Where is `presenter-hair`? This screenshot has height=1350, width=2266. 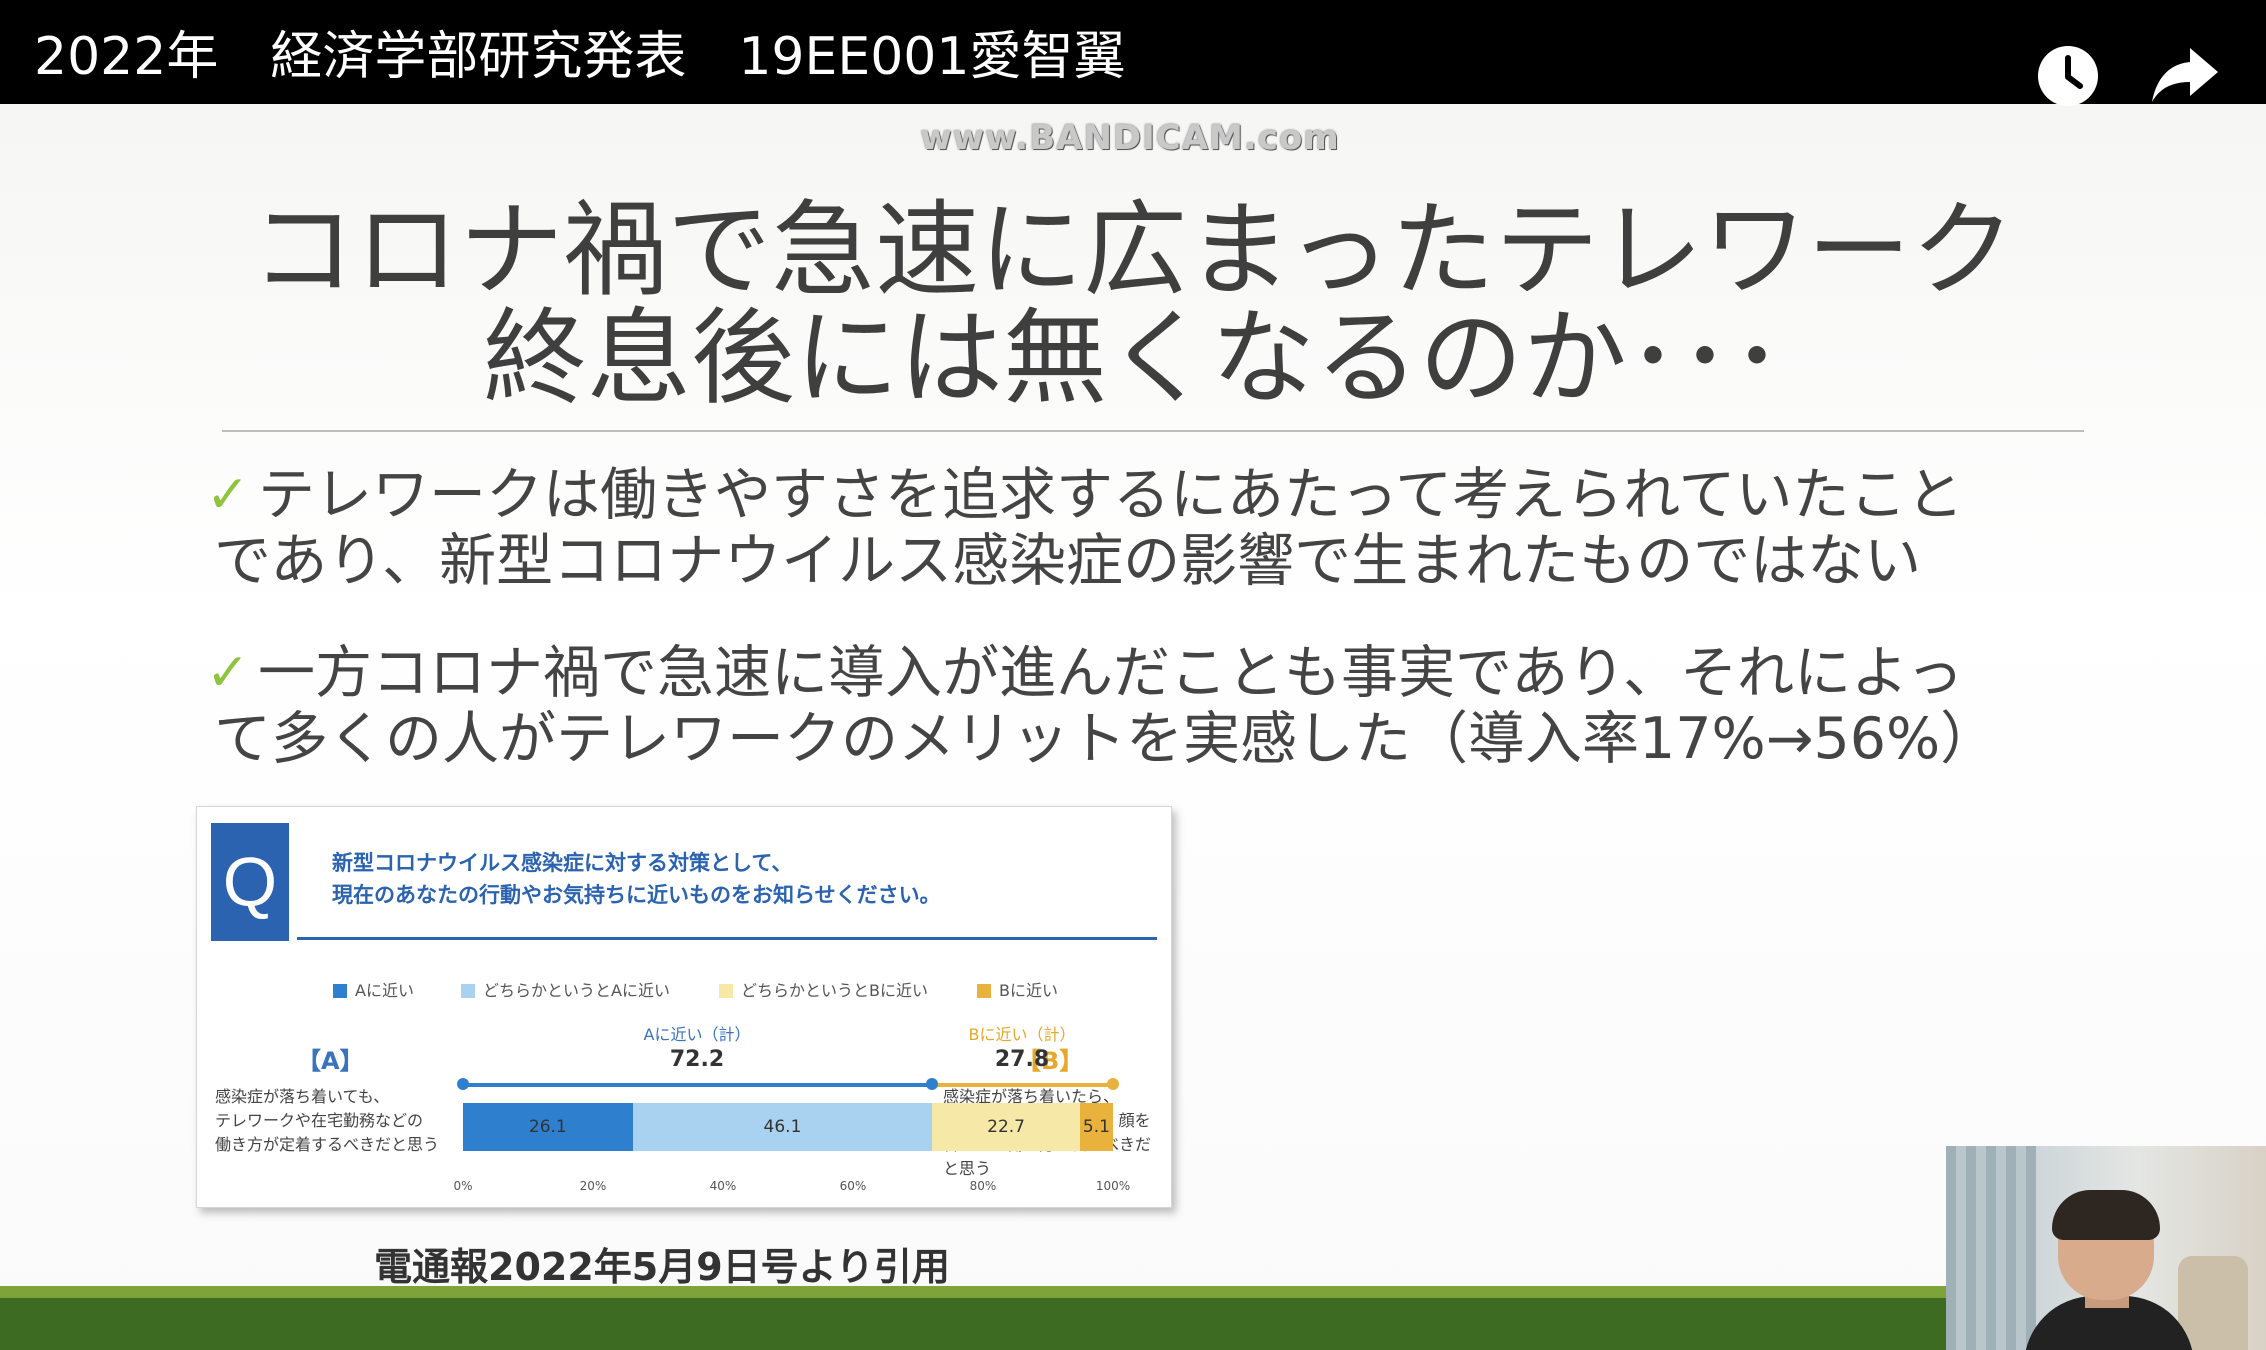
presenter-hair is located at coordinates (2106, 1215).